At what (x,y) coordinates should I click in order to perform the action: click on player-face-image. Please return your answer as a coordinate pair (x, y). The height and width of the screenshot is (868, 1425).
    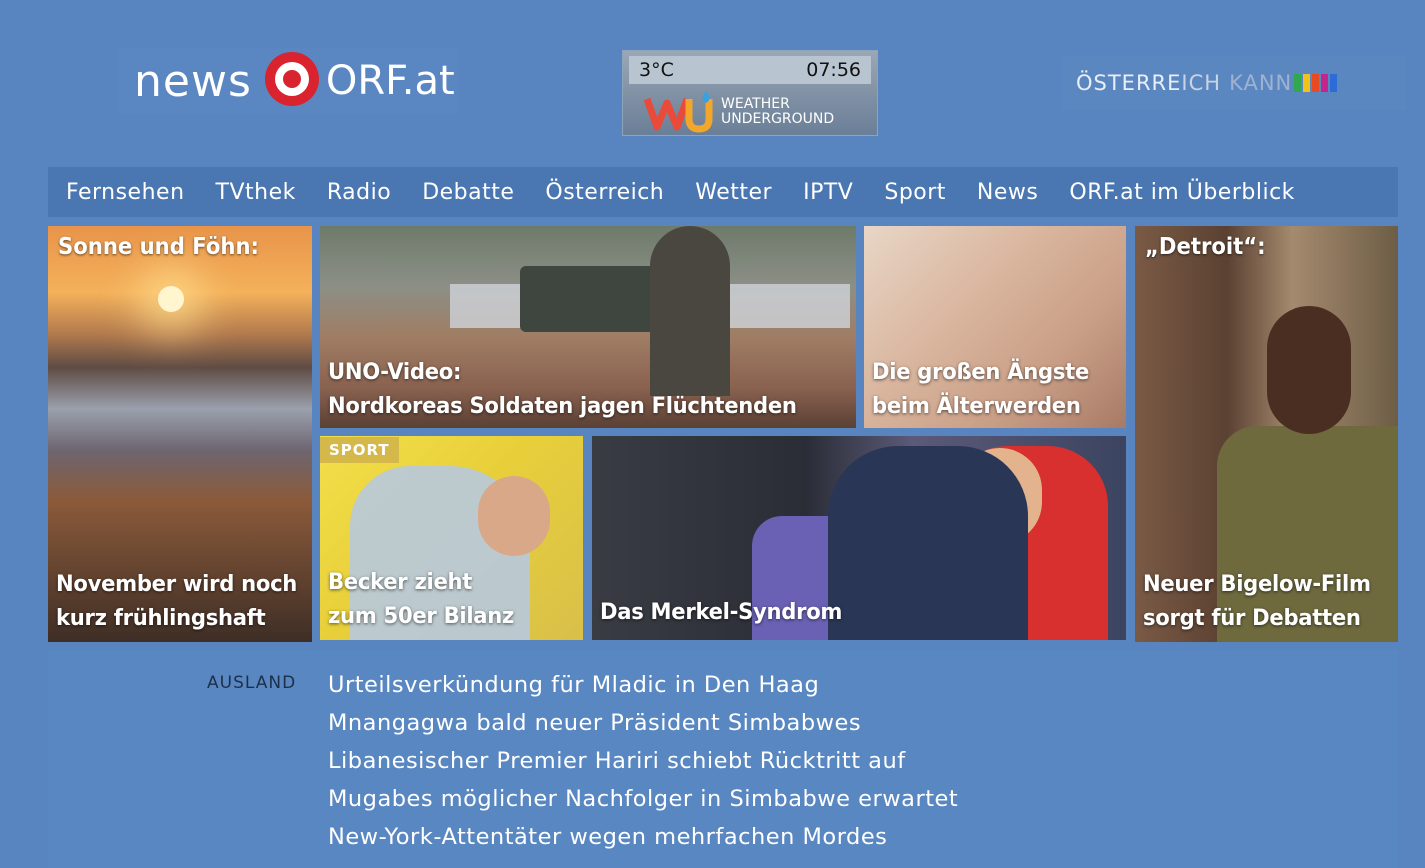
    Looking at the image, I should click on (514, 516).